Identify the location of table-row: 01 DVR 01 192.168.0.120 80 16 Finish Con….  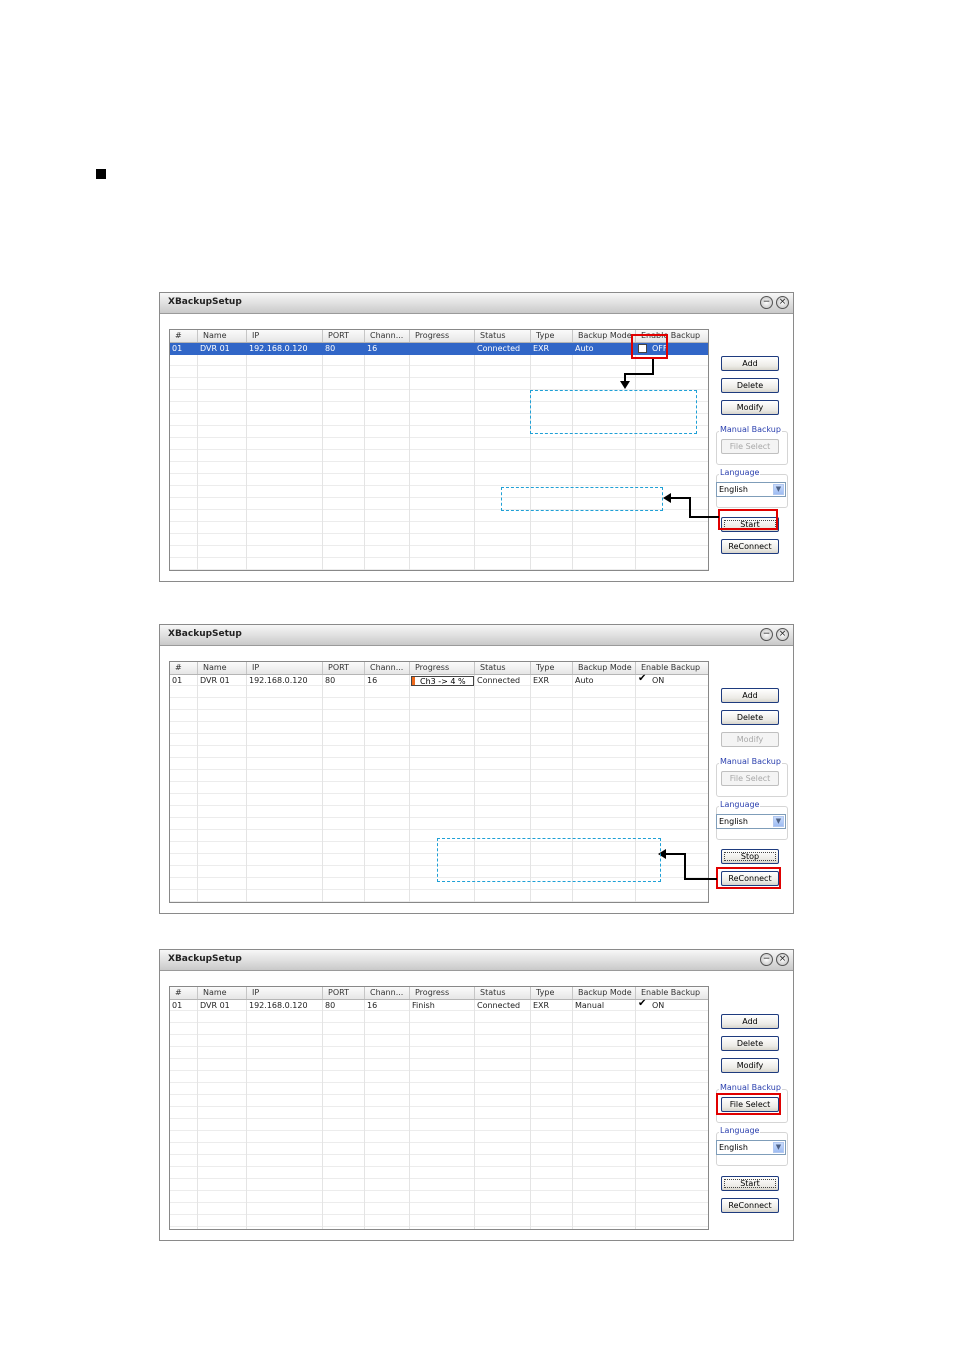
(439, 1005).